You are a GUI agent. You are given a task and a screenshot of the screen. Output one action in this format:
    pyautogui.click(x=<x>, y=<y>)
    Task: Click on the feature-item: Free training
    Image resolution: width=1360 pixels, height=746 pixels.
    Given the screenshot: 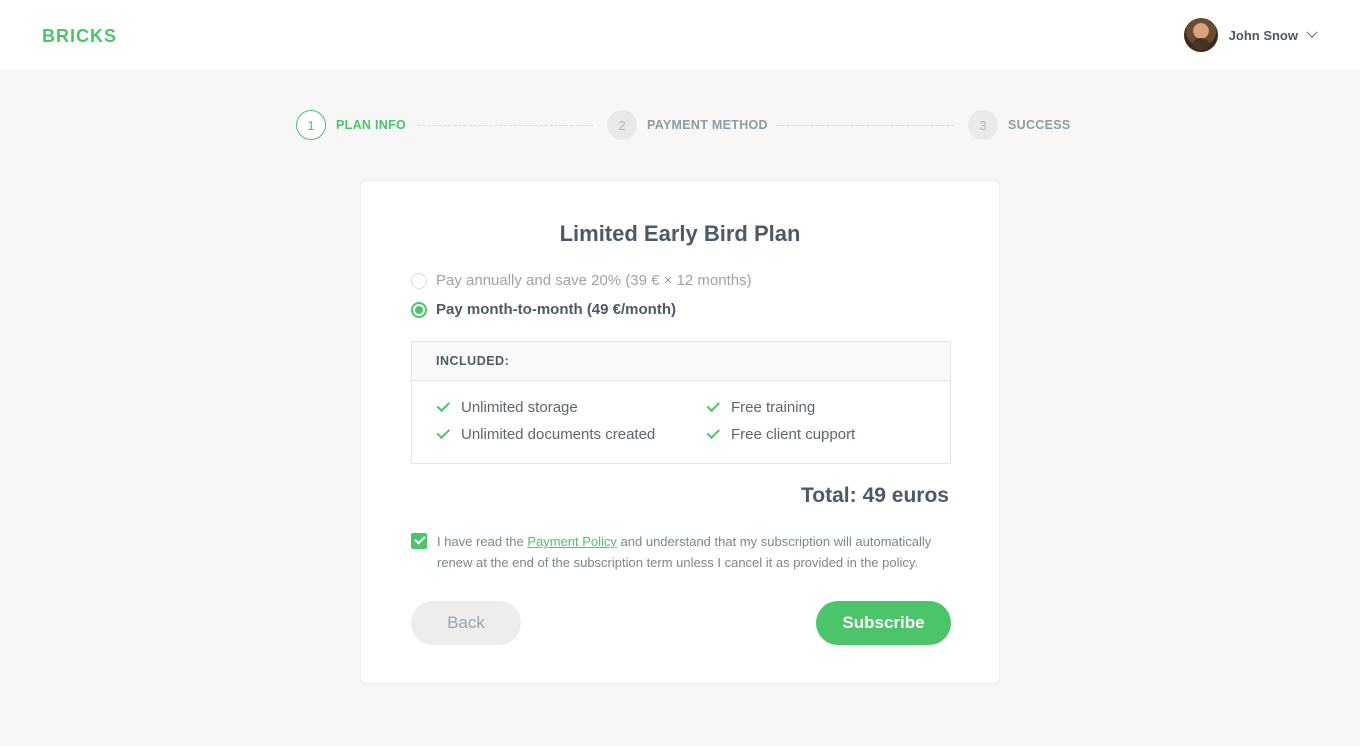 What is the action you would take?
    pyautogui.click(x=761, y=407)
    